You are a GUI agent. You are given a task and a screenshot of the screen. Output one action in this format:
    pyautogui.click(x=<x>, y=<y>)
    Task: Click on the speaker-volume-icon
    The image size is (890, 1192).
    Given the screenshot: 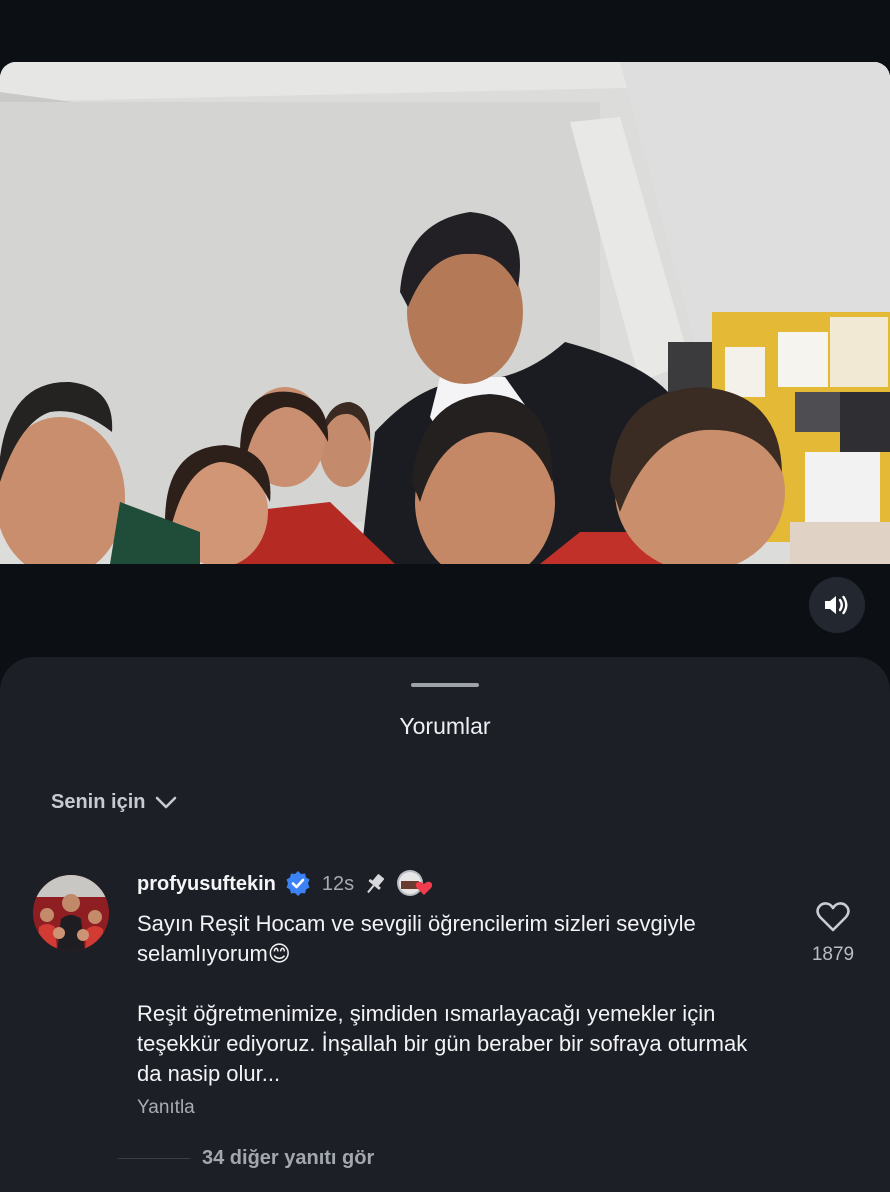 What is the action you would take?
    pyautogui.click(x=836, y=605)
    